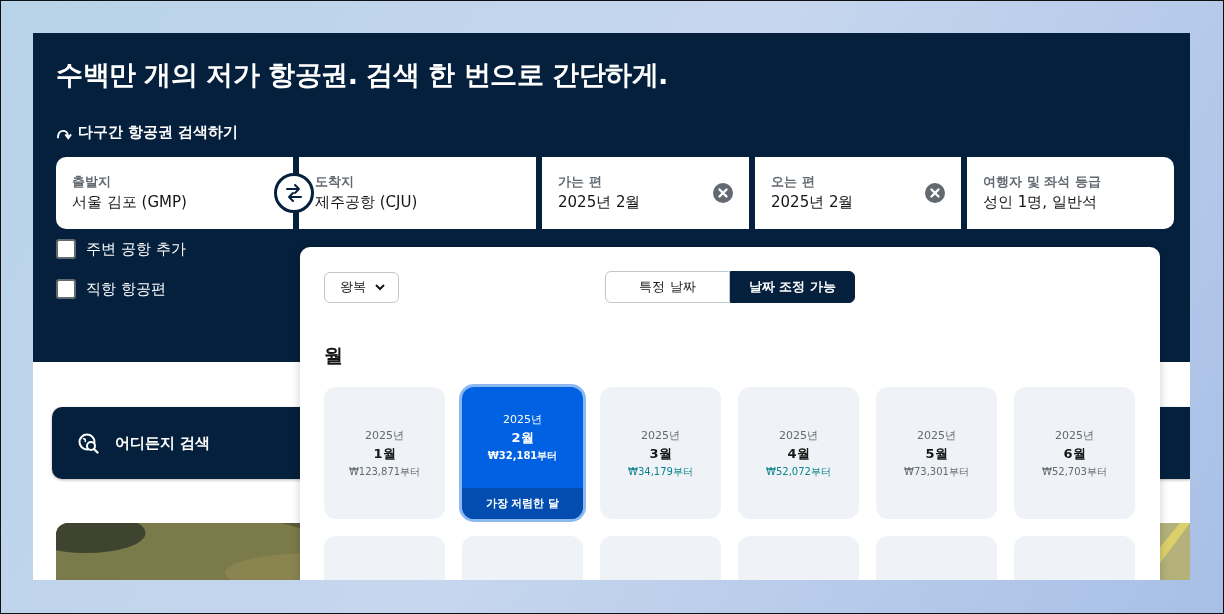 This screenshot has height=614, width=1224. I want to click on search-field: 가는 편 2025년 2월, so click(645, 193).